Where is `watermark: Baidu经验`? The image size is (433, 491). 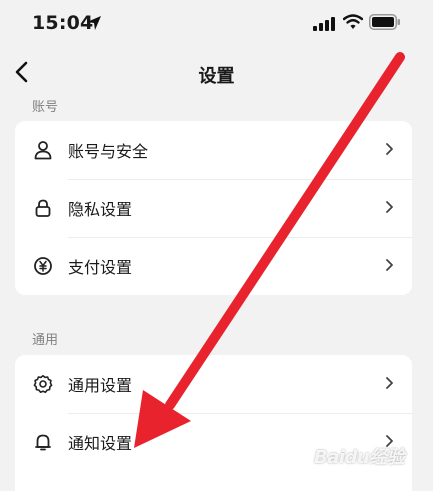
watermark: Baidu经验 is located at coordinates (359, 457).